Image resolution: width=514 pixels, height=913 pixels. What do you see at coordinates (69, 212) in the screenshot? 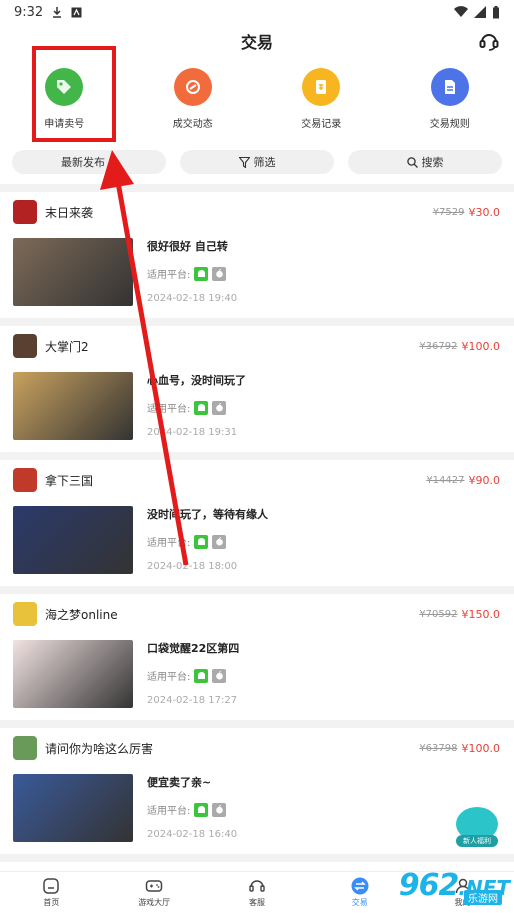
I see `game-name: 末日来袭` at bounding box center [69, 212].